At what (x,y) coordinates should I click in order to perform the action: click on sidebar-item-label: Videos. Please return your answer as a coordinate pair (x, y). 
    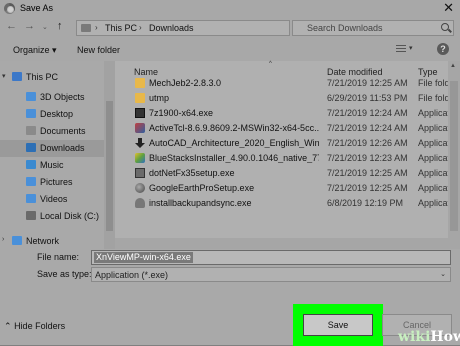
    Looking at the image, I should click on (54, 199).